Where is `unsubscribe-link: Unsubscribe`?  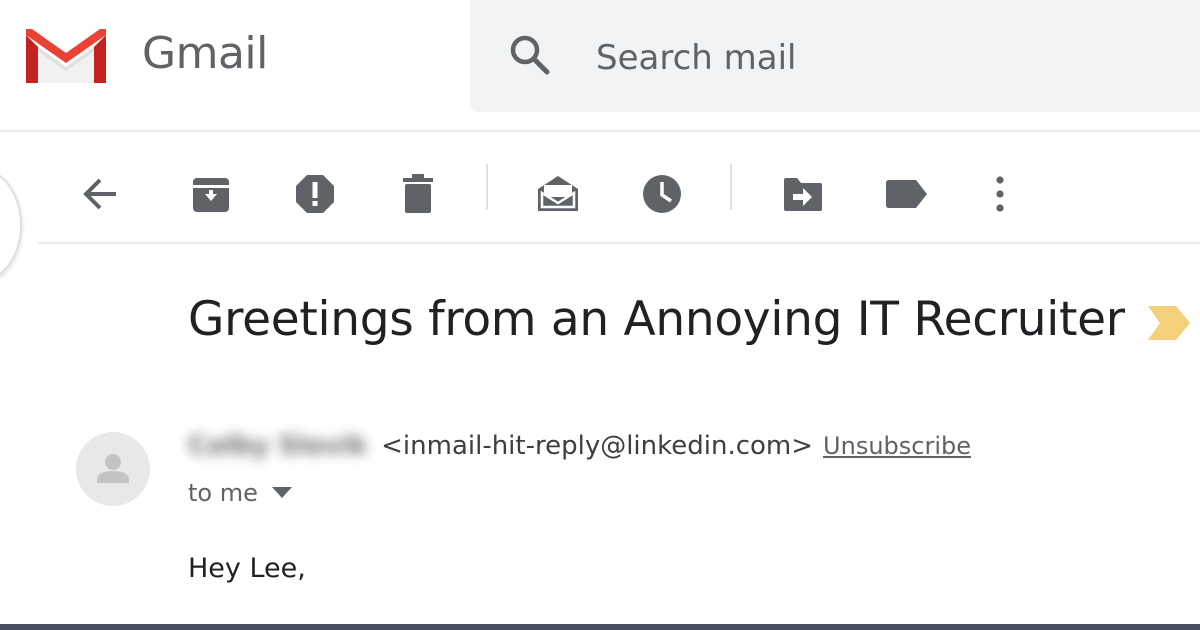 unsubscribe-link: Unsubscribe is located at coordinates (897, 446).